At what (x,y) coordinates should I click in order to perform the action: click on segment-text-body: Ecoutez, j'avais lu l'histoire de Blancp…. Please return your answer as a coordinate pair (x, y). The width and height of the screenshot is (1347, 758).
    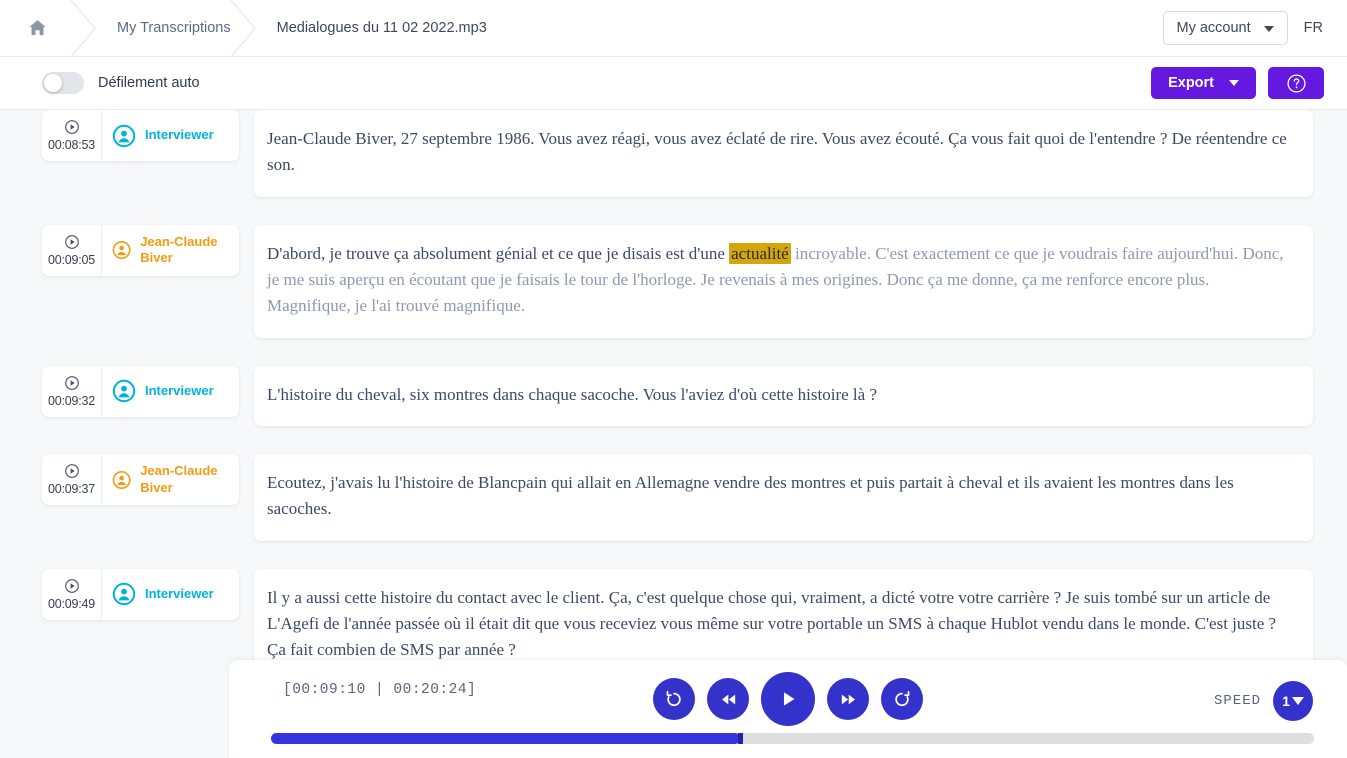
    Looking at the image, I should click on (783, 497).